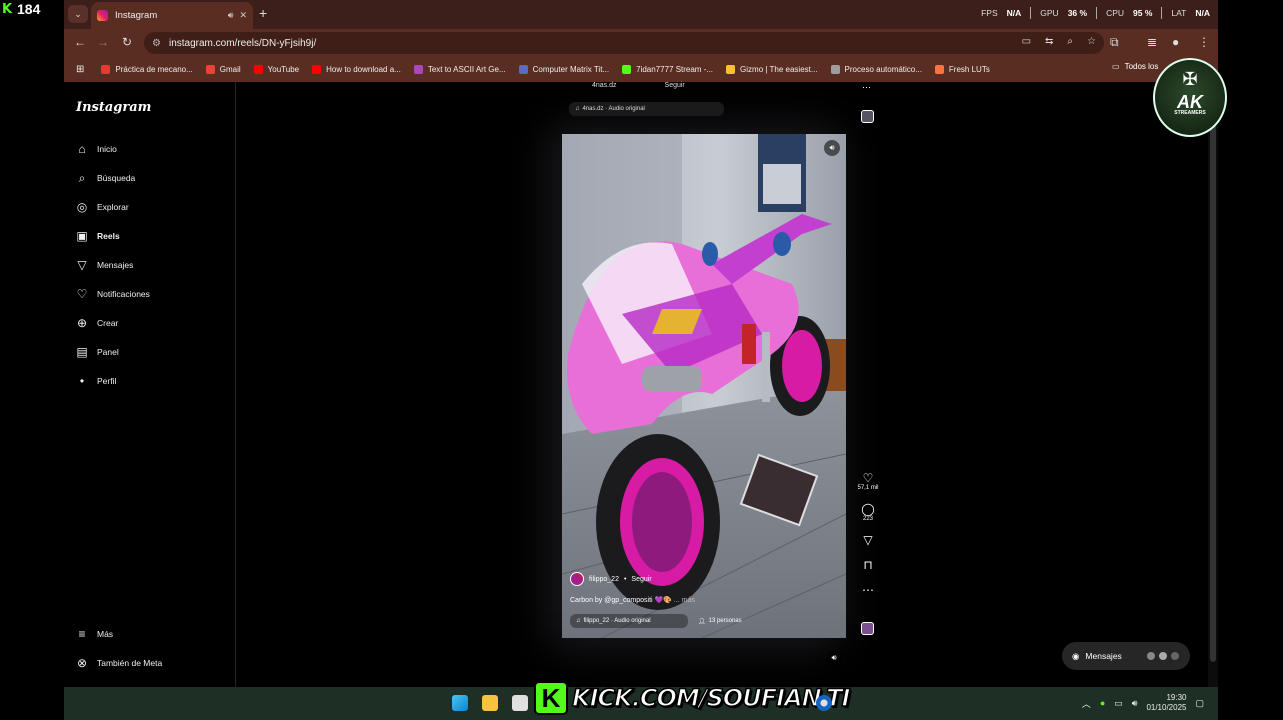 This screenshot has width=1283, height=720. Describe the element at coordinates (1114, 42) in the screenshot. I see `extensions-icon: ⧉` at that location.